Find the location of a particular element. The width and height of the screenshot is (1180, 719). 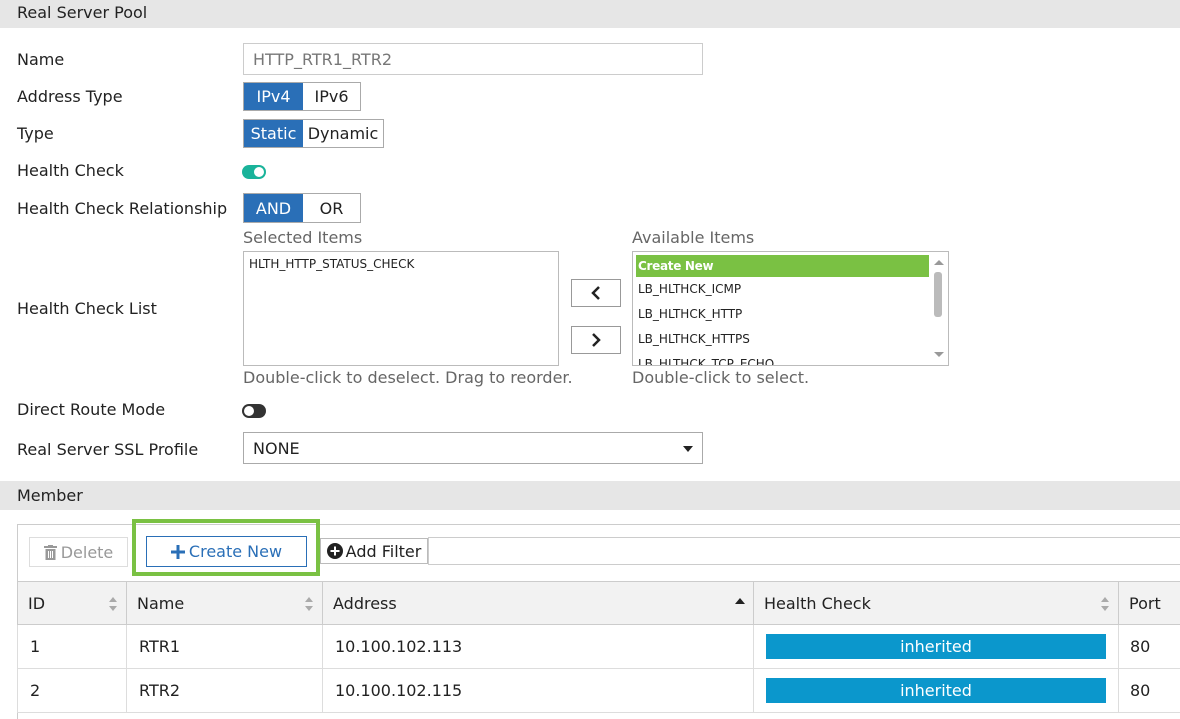

list-item: LB_HLTHCK_ICMP is located at coordinates (782, 289).